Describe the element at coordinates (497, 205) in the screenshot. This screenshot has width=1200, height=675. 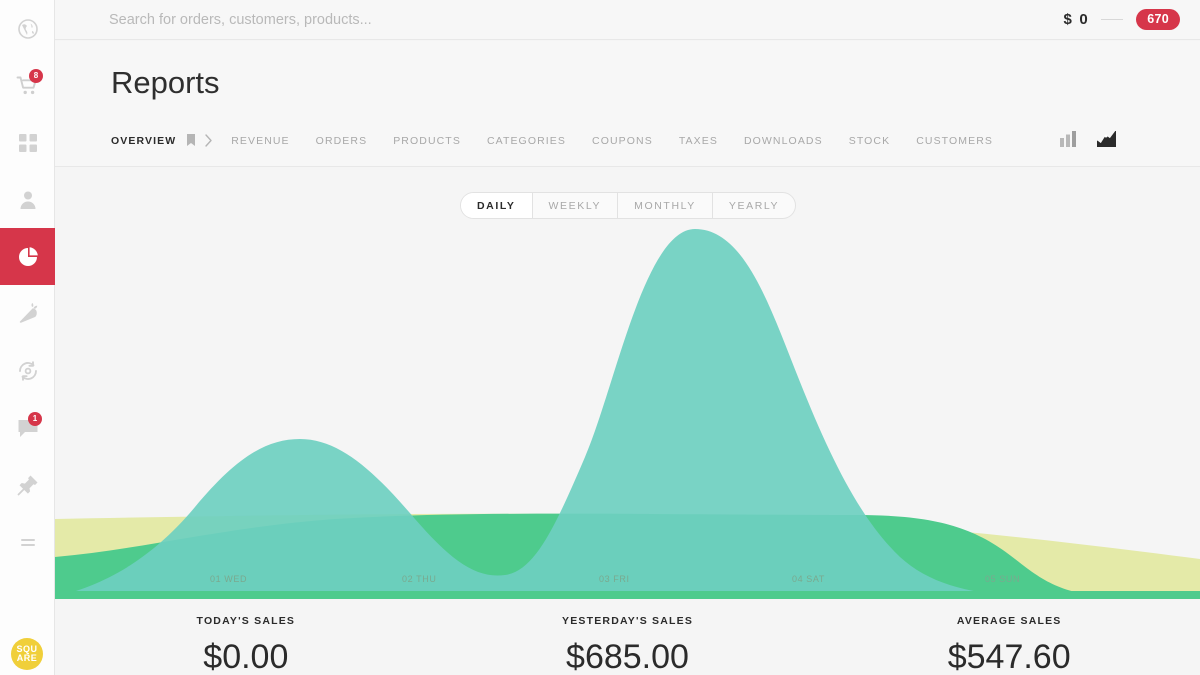
I see `period-daily: DAILY` at that location.